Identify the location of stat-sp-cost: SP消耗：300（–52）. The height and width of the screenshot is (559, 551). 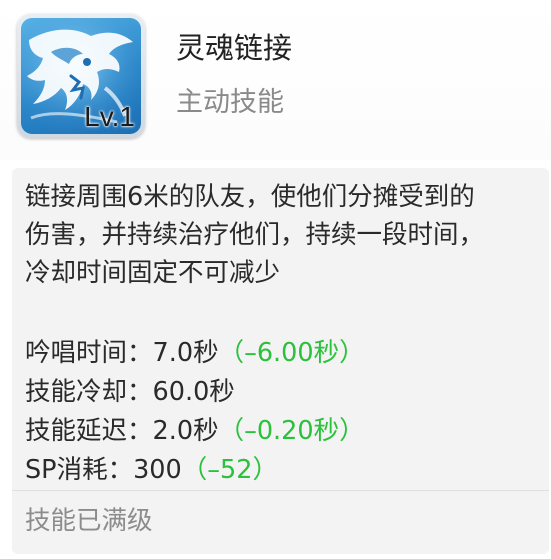
(195, 470).